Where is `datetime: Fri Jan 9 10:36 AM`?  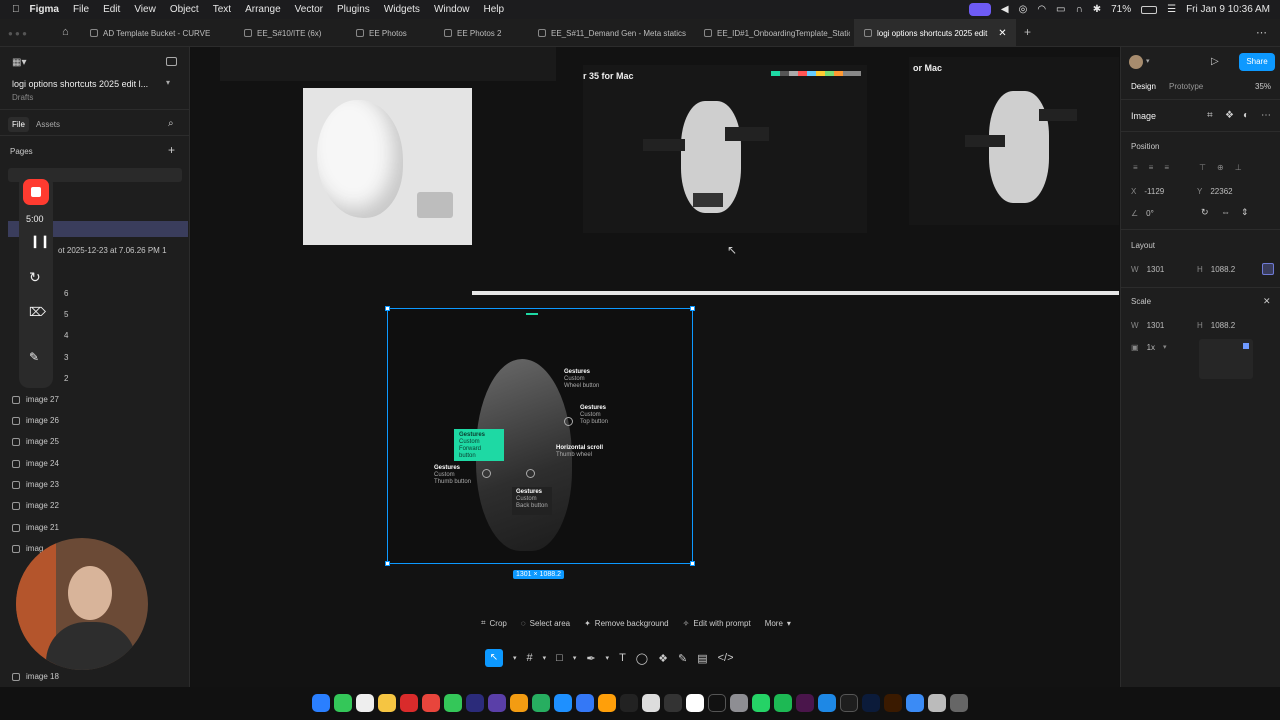 datetime: Fri Jan 9 10:36 AM is located at coordinates (1228, 9).